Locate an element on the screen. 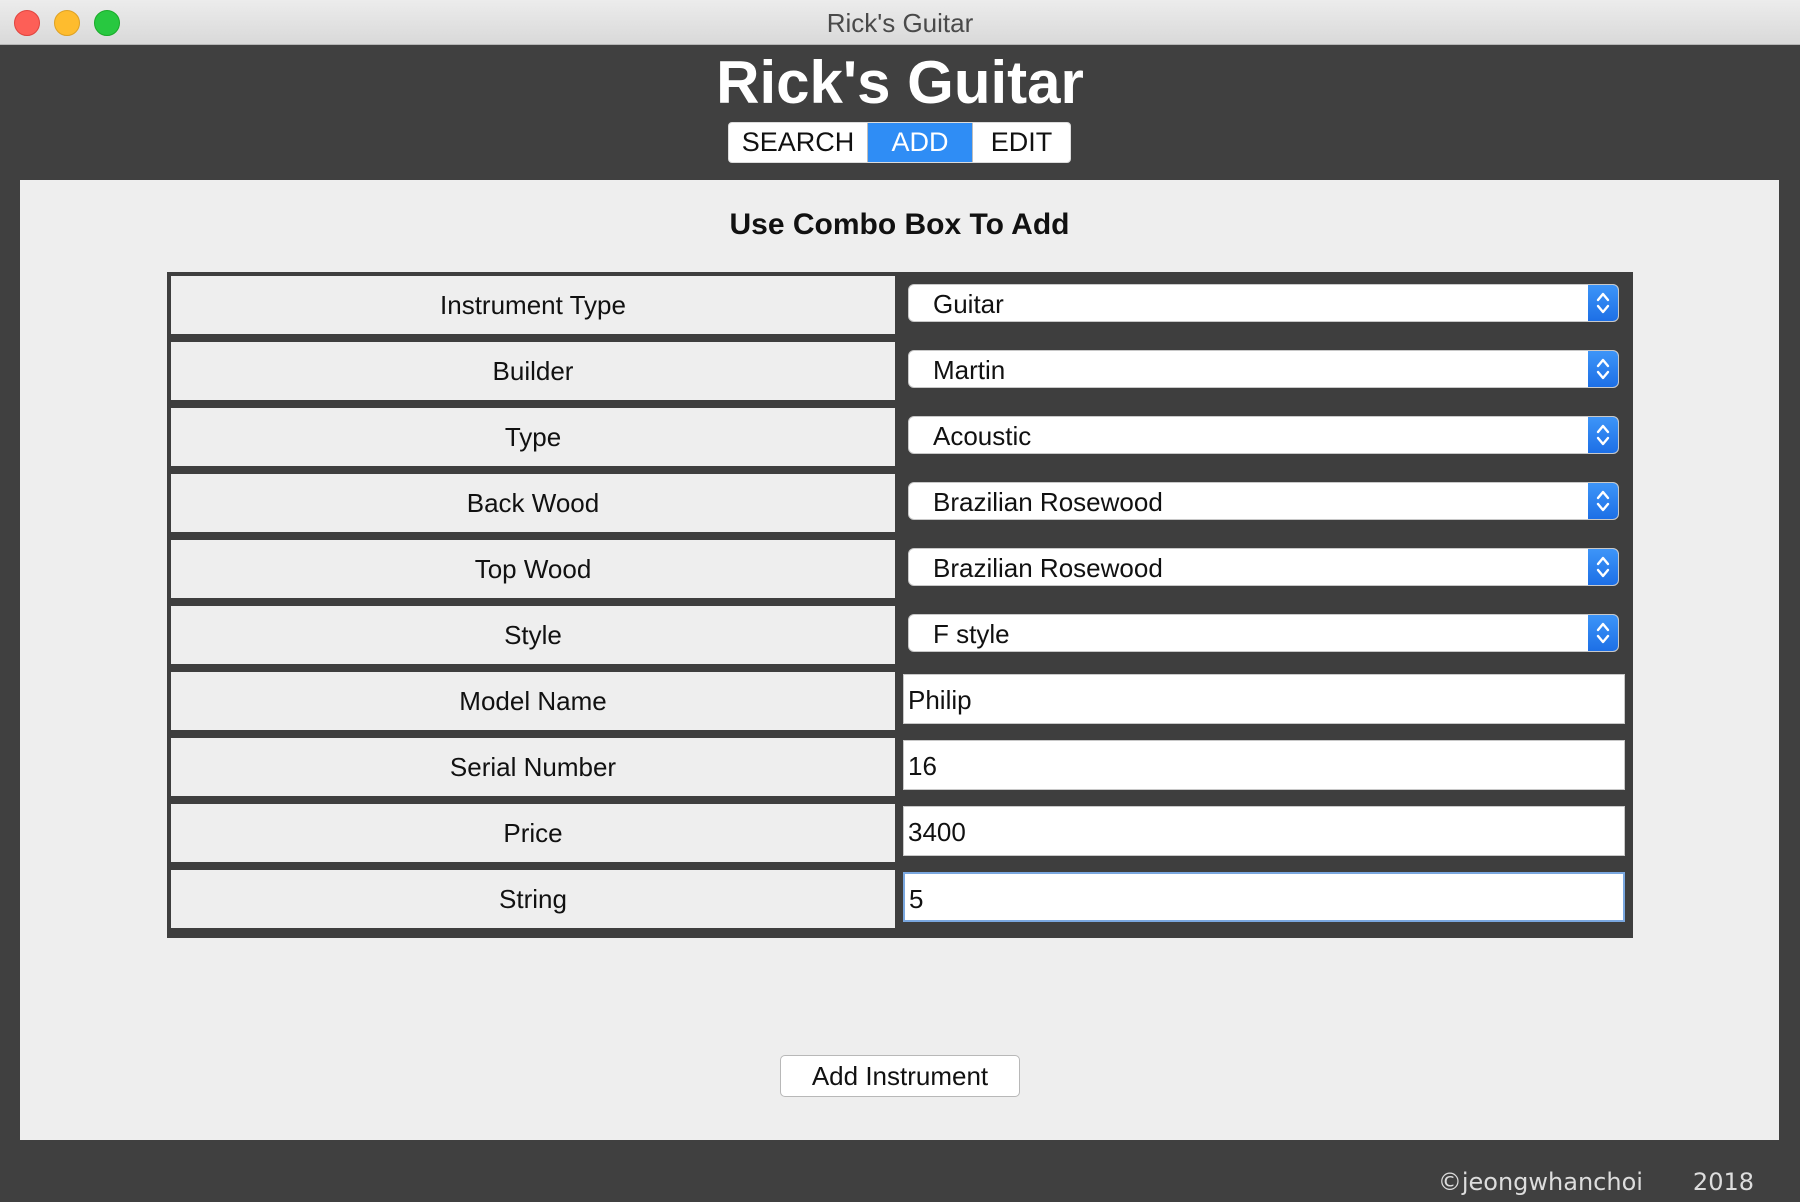 The width and height of the screenshot is (1800, 1202). model-name-field: Philip is located at coordinates (1264, 699).